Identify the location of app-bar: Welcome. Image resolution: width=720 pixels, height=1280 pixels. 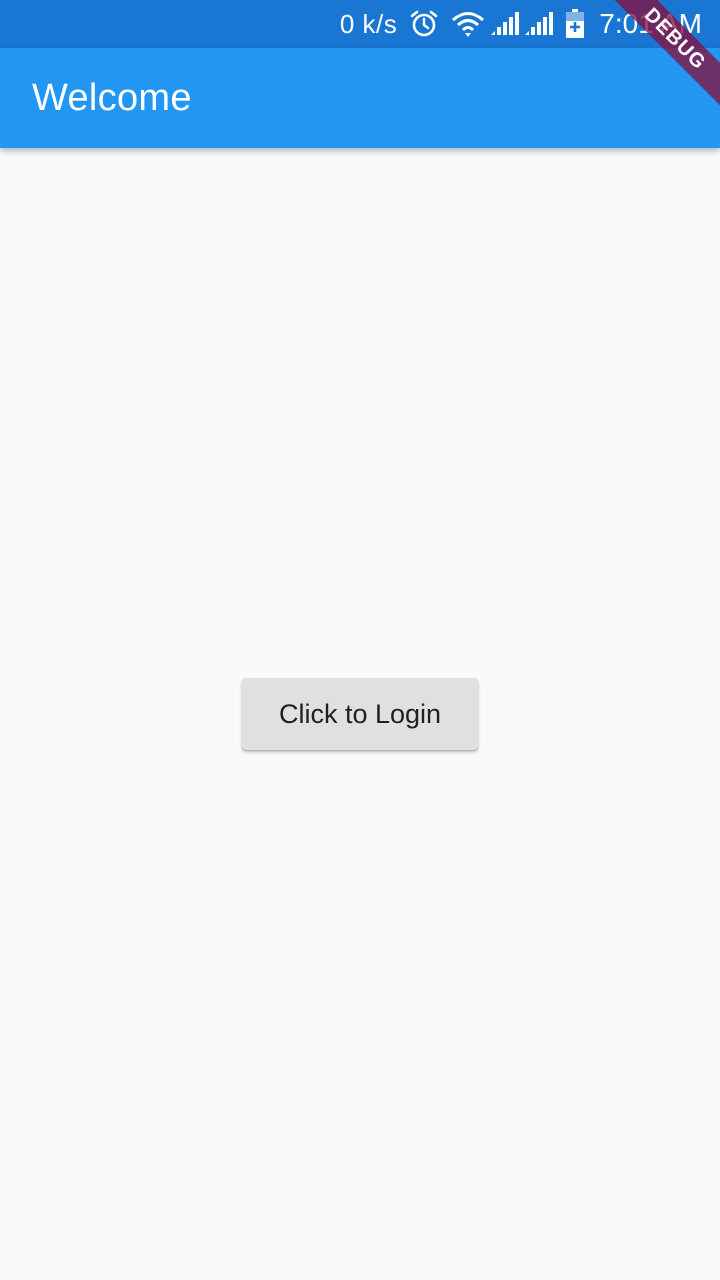
(360, 98).